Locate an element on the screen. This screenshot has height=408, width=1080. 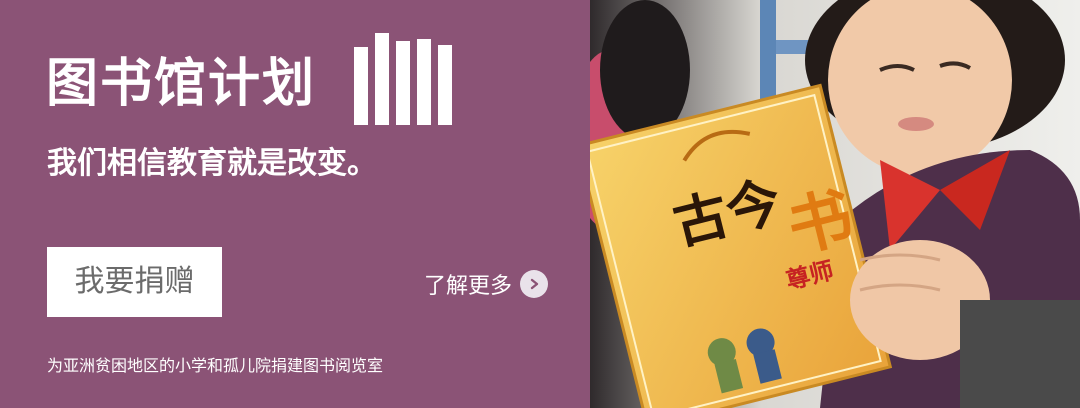
banner-footer-text: 为亚洲贫困地区的小学和孤儿院捐建图书阅览室 is located at coordinates (215, 365).